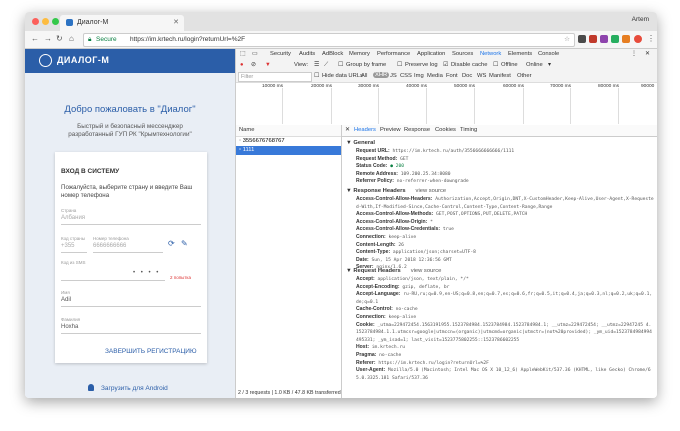 The height and width of the screenshot is (431, 680). I want to click on filter-css: CSS, so click(406, 76).